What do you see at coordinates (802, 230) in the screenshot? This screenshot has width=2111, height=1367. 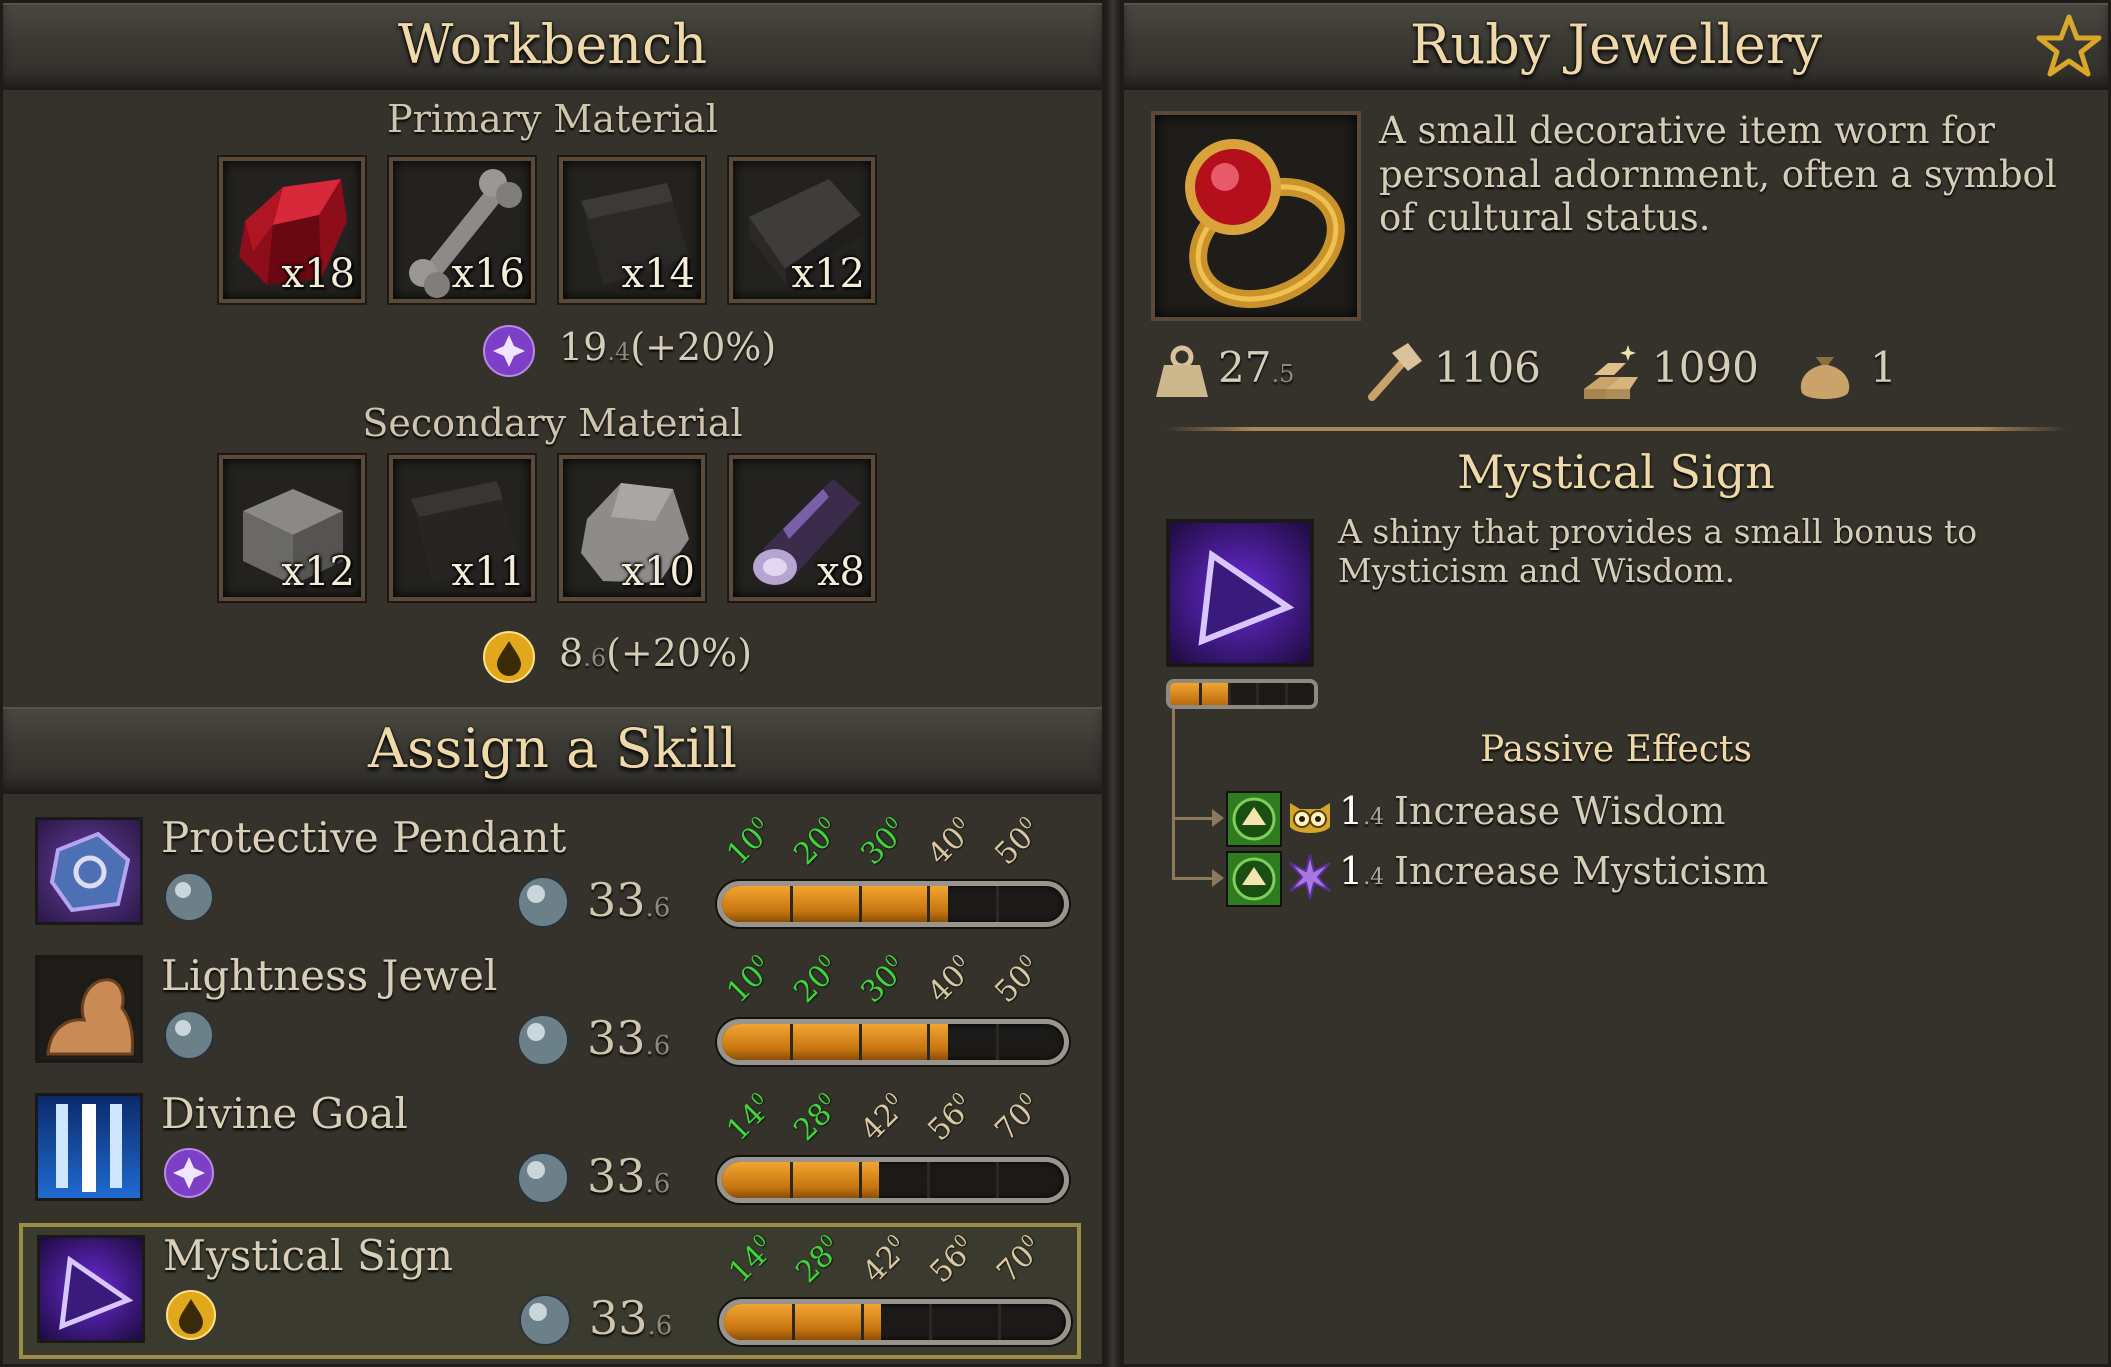 I see `material-slot-stone-slab: x12` at bounding box center [802, 230].